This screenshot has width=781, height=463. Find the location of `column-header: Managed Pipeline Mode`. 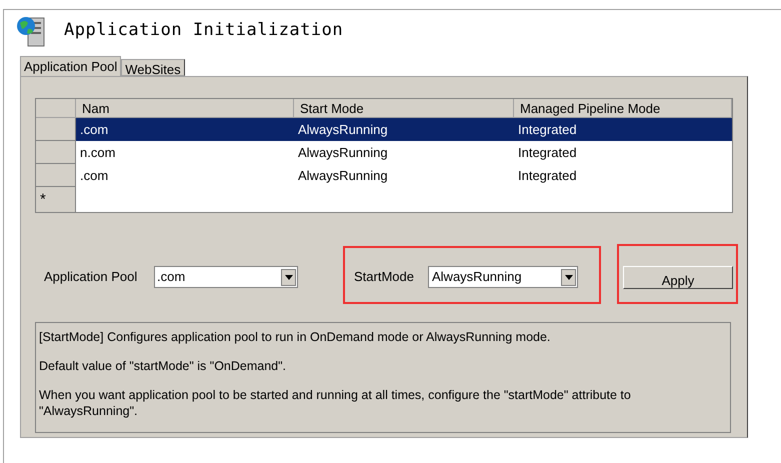

column-header: Managed Pipeline Mode is located at coordinates (623, 108).